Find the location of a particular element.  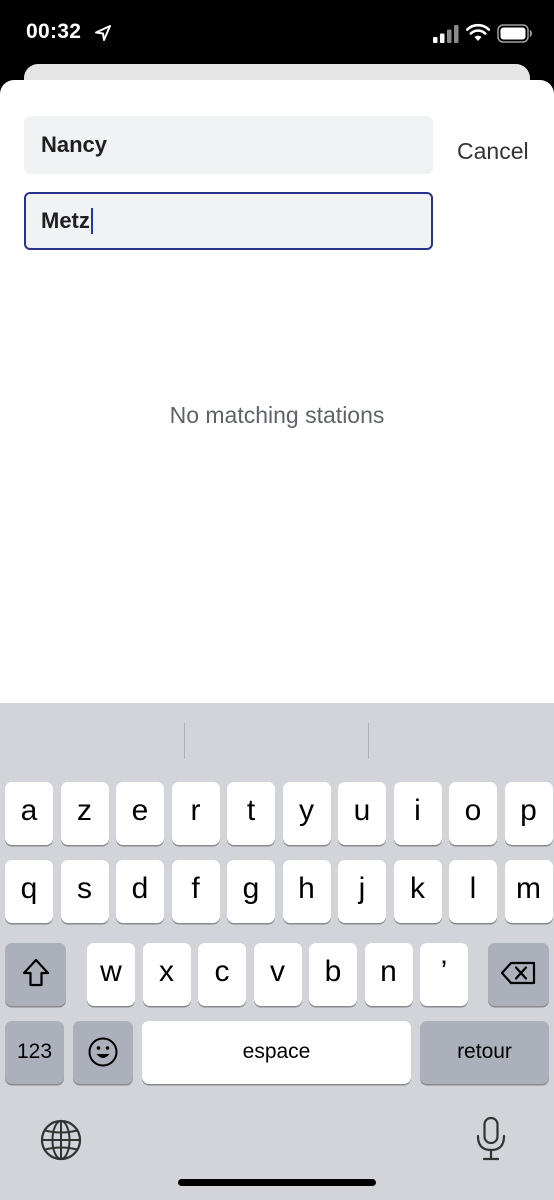

emoji-icon is located at coordinates (103, 1052).